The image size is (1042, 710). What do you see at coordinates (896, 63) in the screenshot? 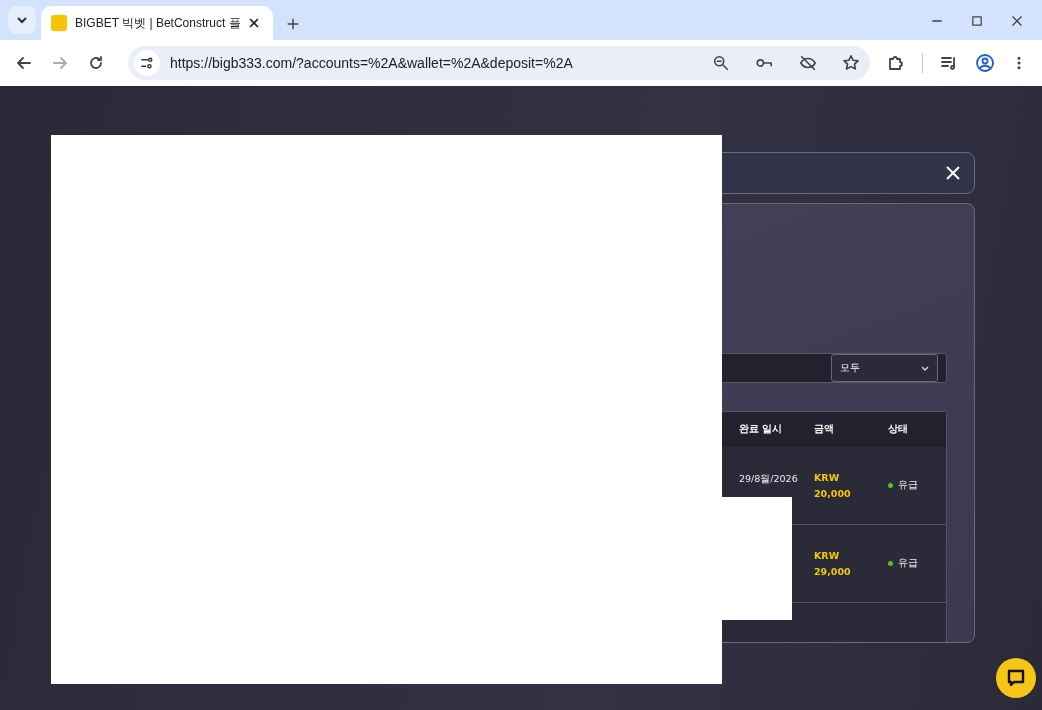
I see `extensions-icon` at bounding box center [896, 63].